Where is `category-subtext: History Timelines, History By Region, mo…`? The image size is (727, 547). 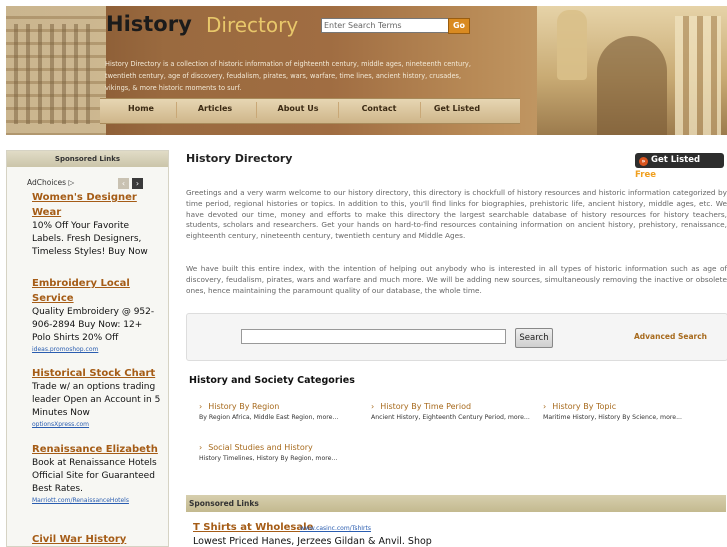 category-subtext: History Timelines, History By Region, mo… is located at coordinates (268, 458).